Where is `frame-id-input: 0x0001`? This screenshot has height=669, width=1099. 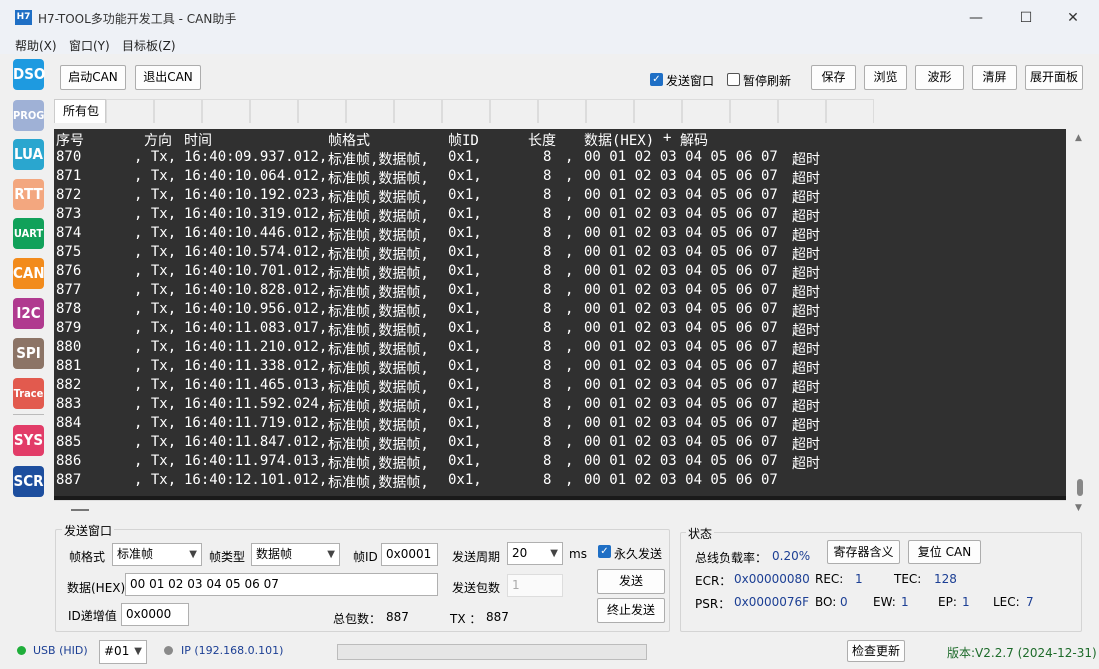
frame-id-input: 0x0001 is located at coordinates (409, 554).